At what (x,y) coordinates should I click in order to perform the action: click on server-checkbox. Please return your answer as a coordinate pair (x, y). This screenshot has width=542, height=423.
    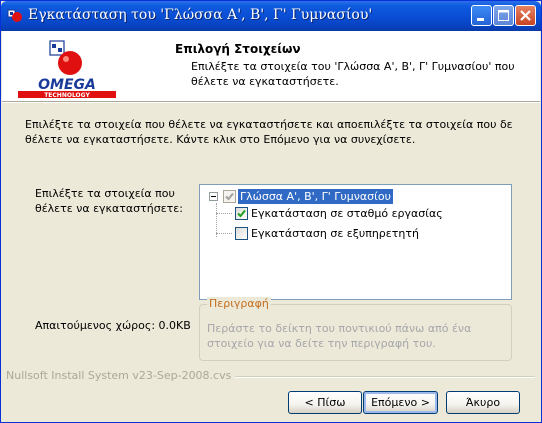
    Looking at the image, I should click on (241, 233).